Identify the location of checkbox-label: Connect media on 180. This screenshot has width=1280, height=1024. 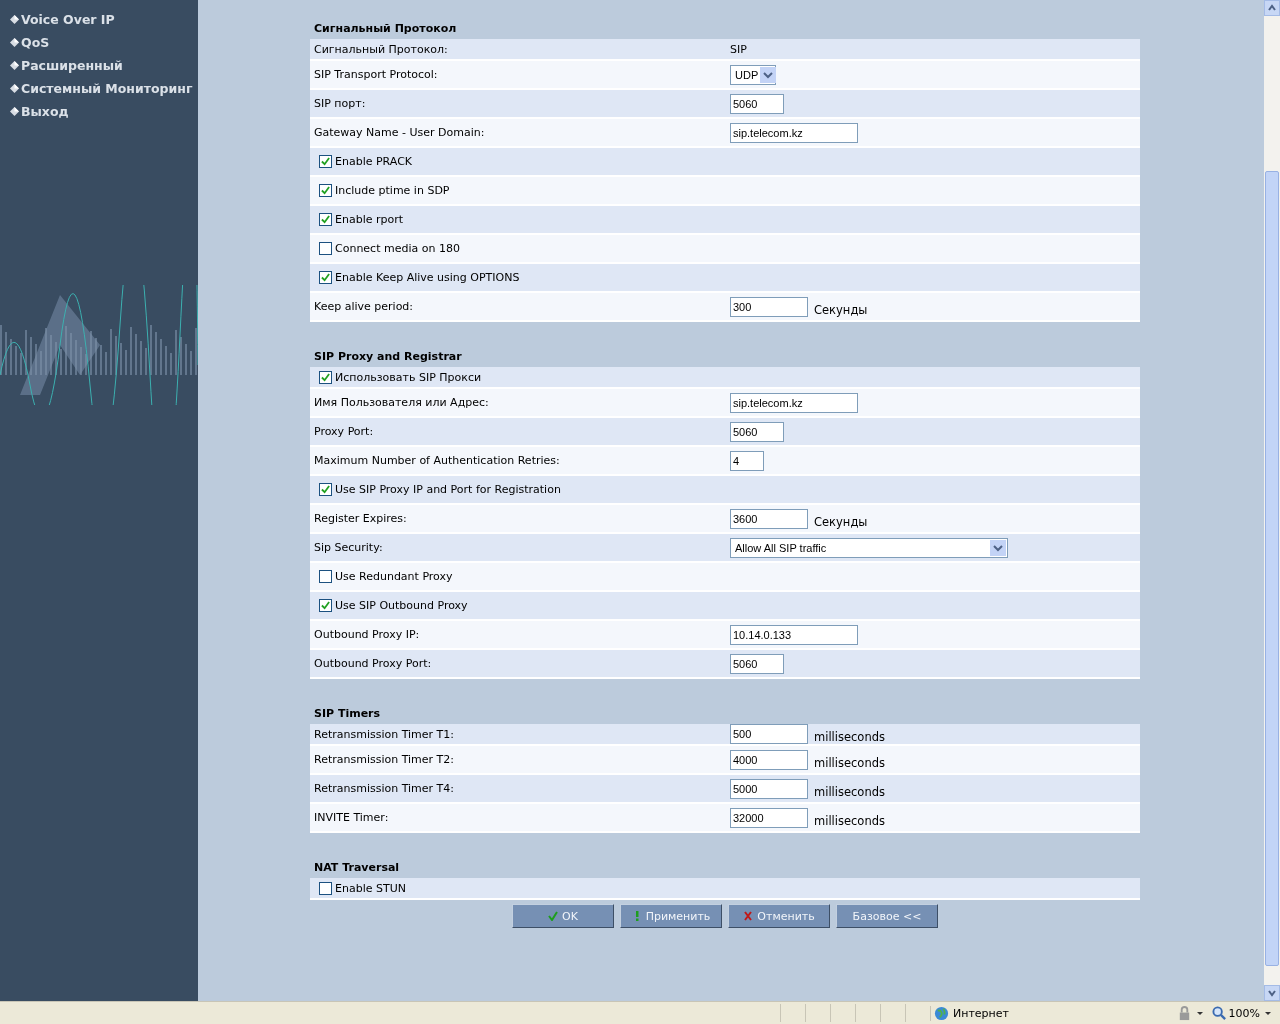
(397, 248).